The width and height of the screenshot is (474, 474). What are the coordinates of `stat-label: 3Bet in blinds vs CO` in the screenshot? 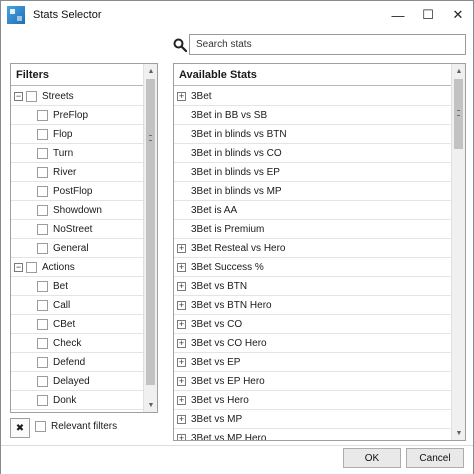 It's located at (236, 153).